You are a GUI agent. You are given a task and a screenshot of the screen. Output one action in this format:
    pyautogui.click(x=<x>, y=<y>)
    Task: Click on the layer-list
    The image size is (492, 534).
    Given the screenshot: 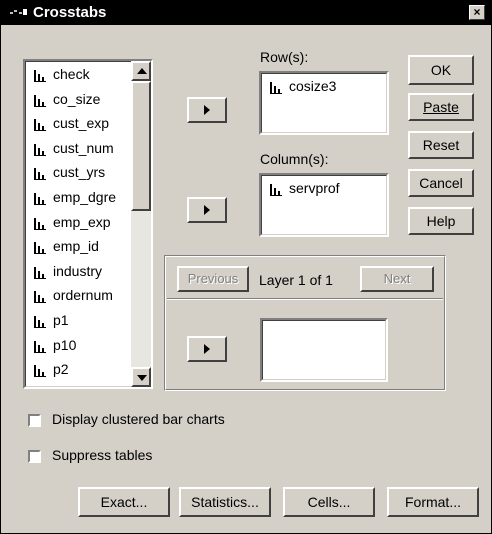 What is the action you would take?
    pyautogui.click(x=324, y=350)
    